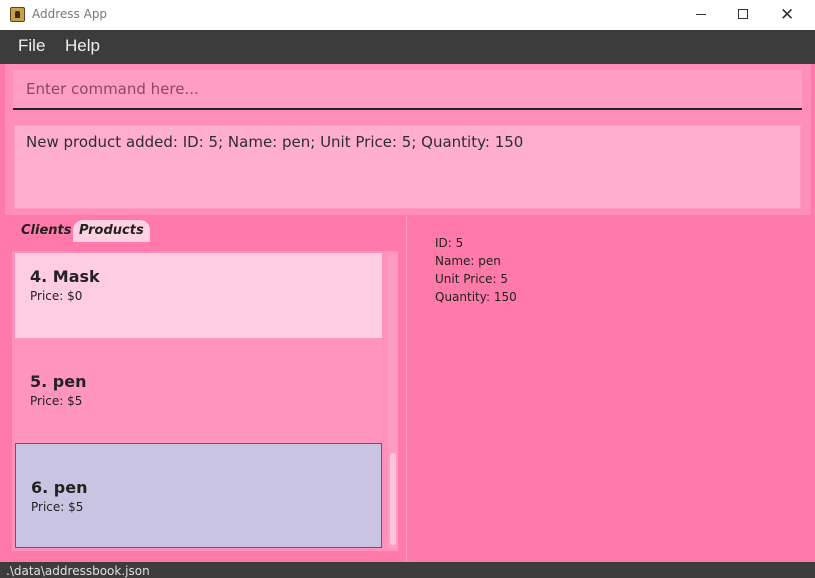  What do you see at coordinates (82, 46) in the screenshot?
I see `menu-help: Help` at bounding box center [82, 46].